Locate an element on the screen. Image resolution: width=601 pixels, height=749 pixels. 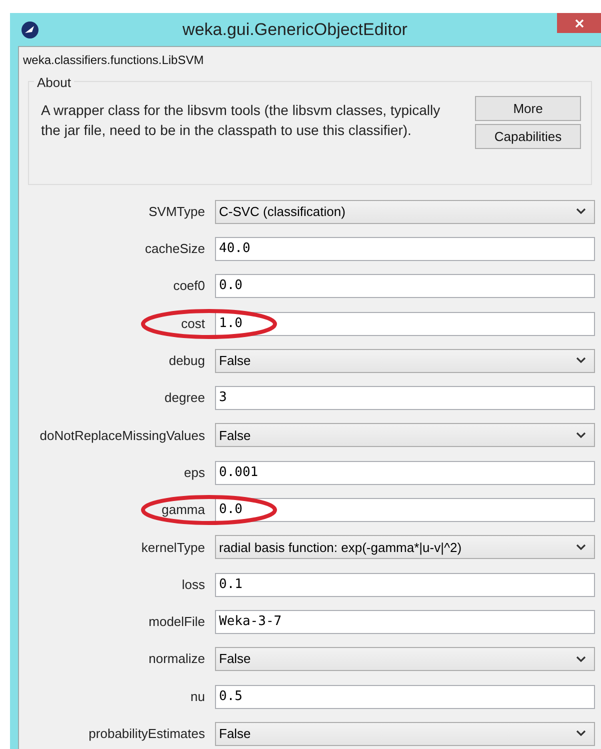
property-label: gamma is located at coordinates (183, 510).